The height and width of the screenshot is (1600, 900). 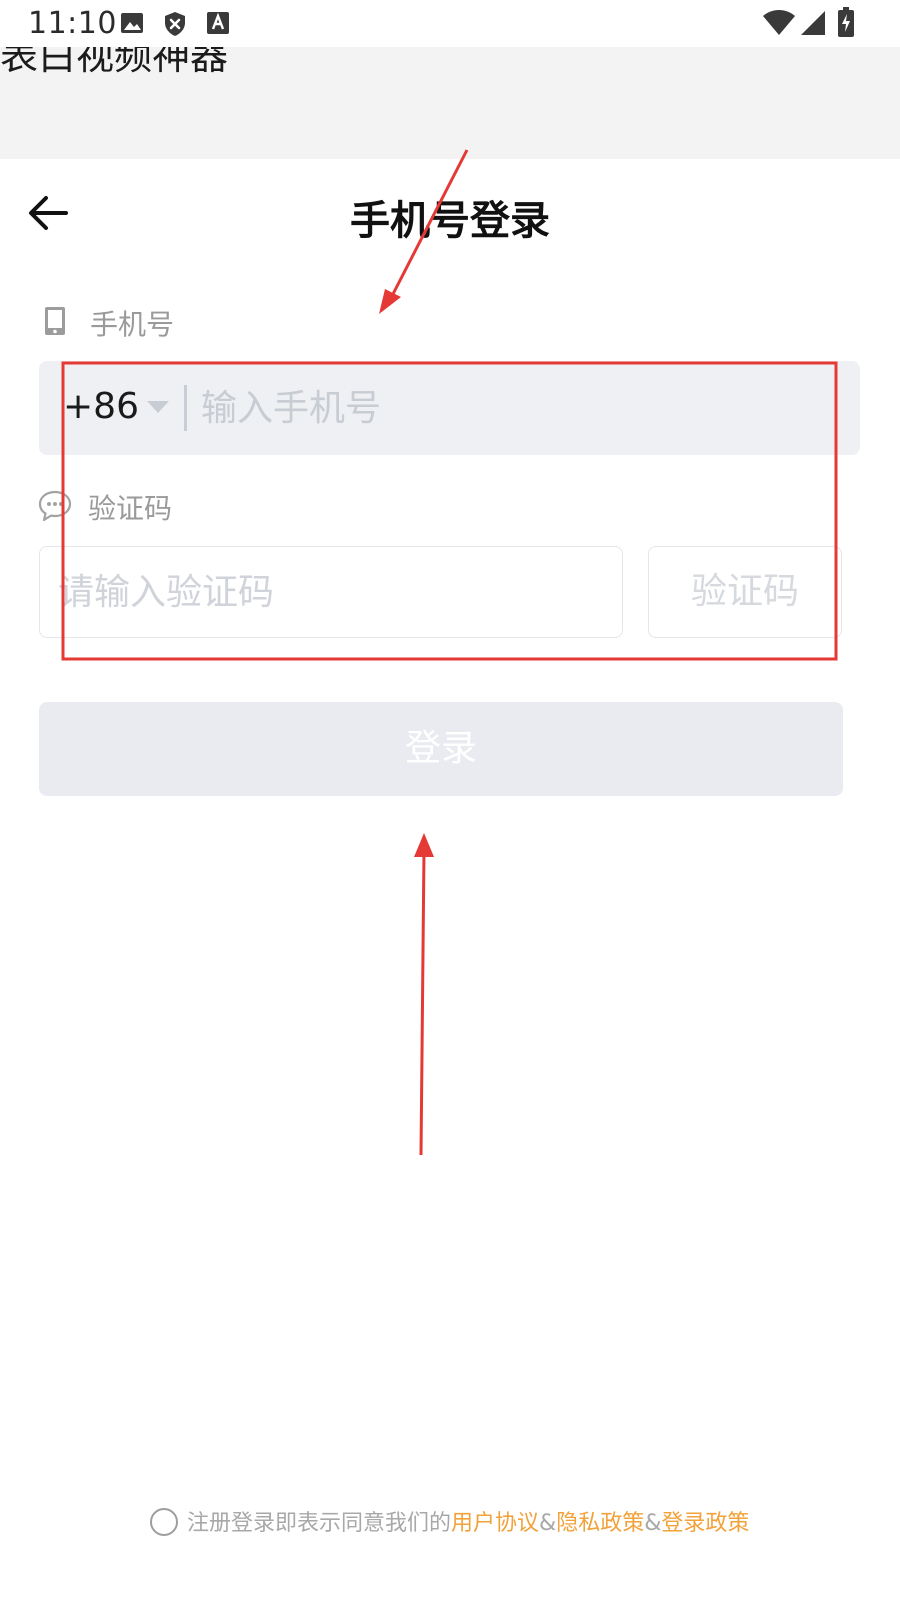 I want to click on login-policy-link: 登录政策, so click(x=705, y=1523).